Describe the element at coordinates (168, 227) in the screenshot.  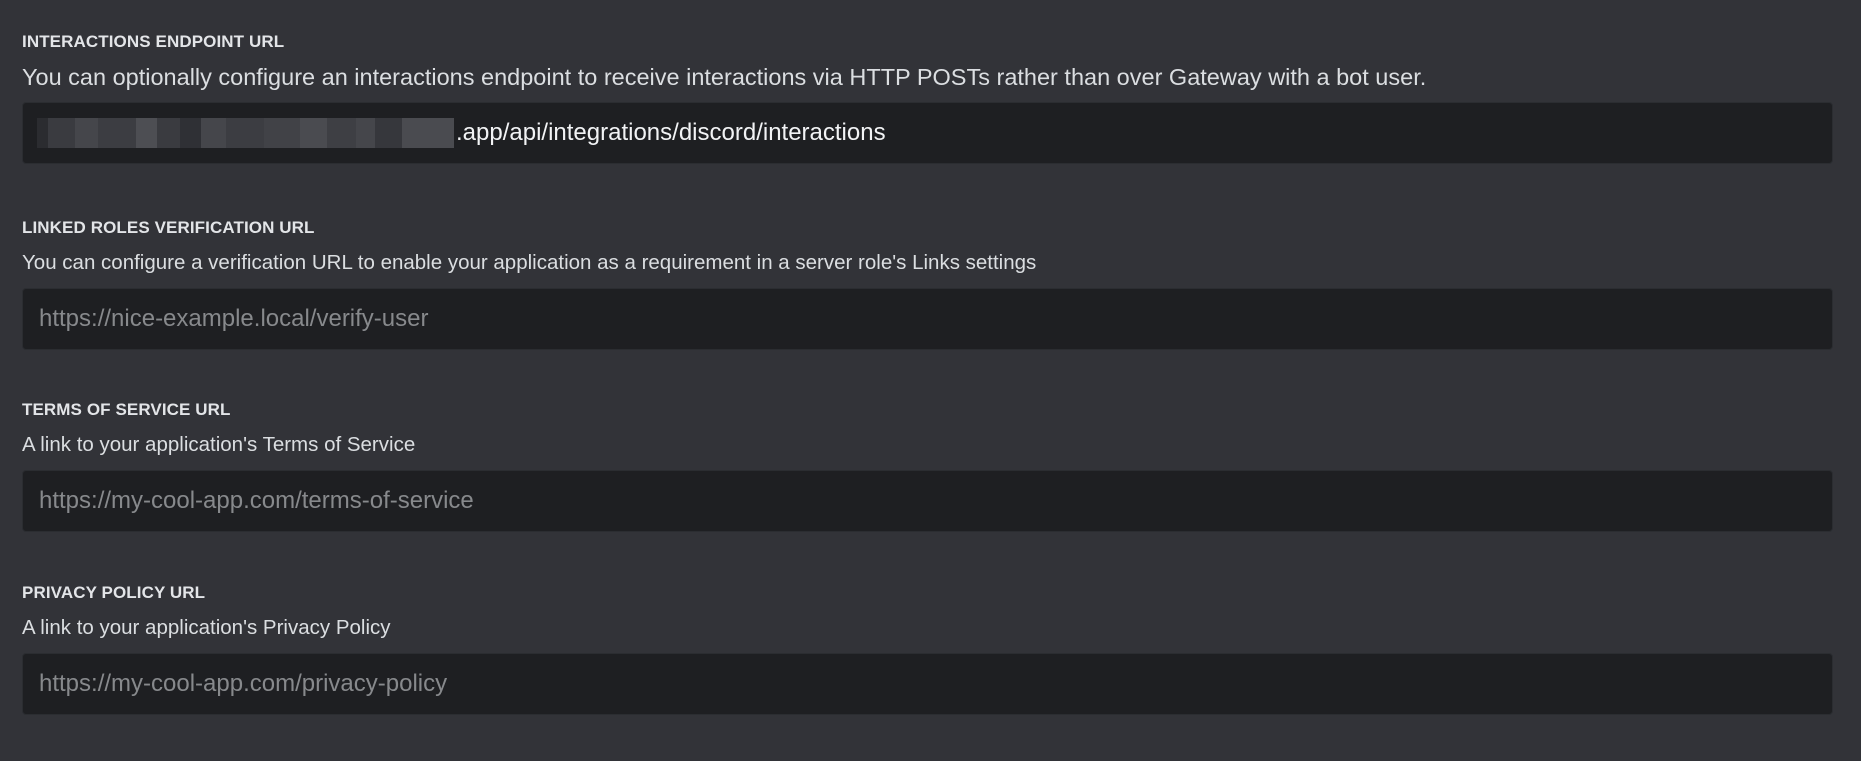
I see `linked-roles-label: LINKED ROLES VERIFICATION URL` at that location.